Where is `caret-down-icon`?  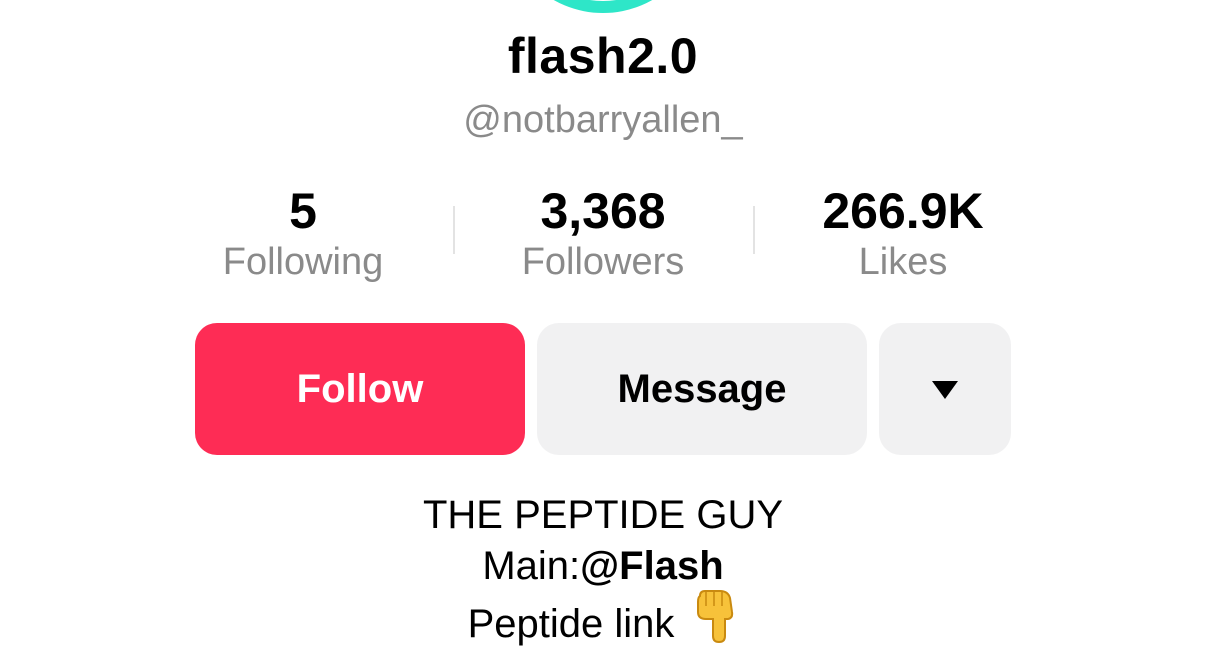
caret-down-icon is located at coordinates (945, 390).